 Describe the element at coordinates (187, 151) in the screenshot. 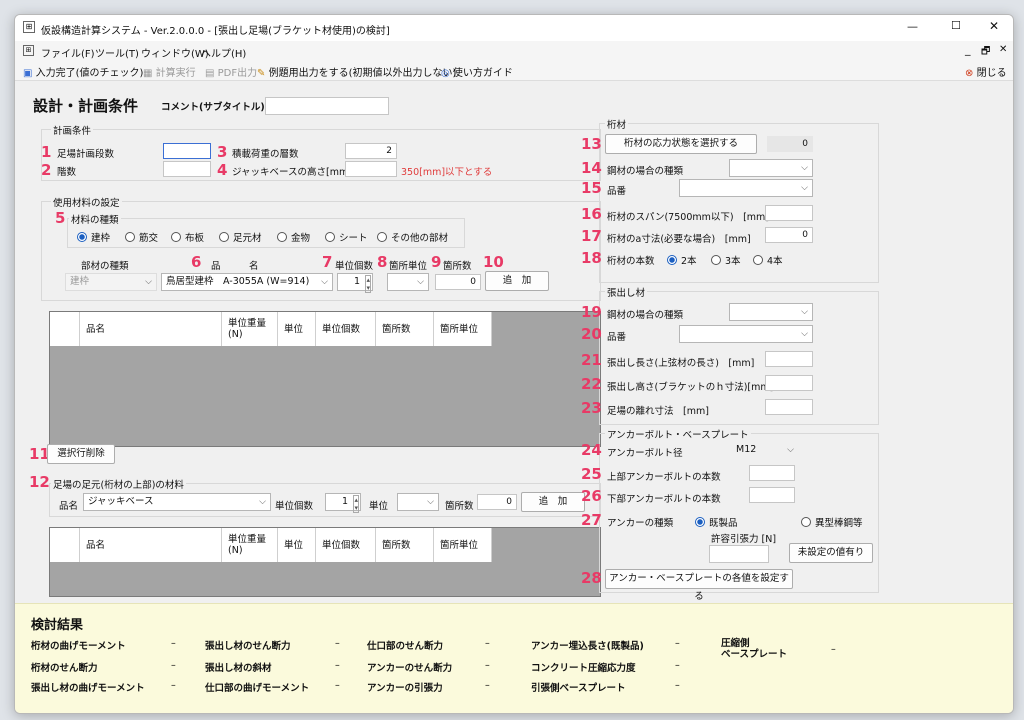

I see `steps-input` at that location.